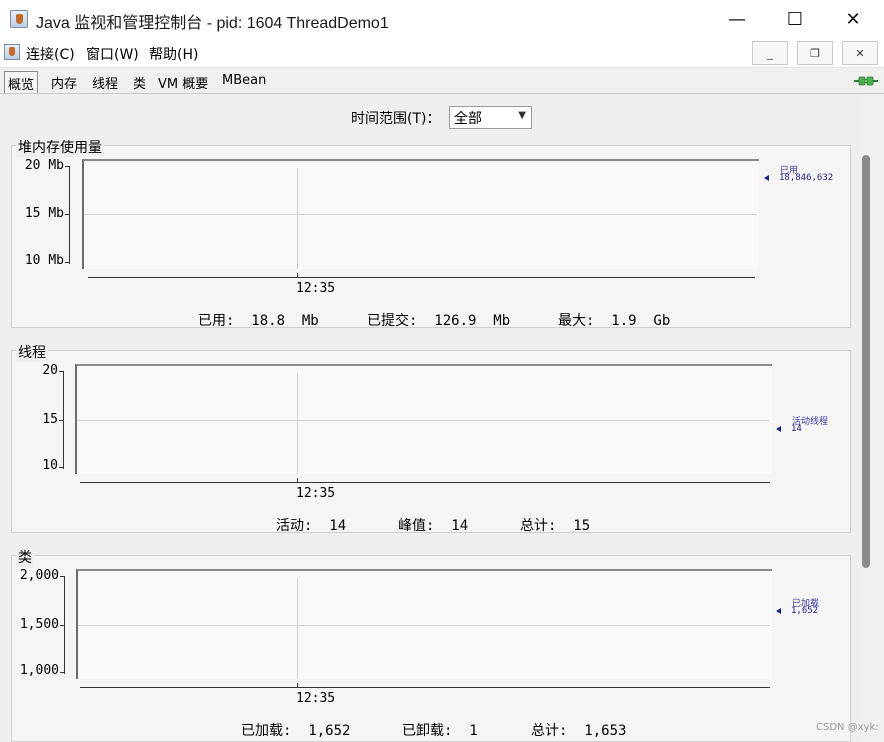 The width and height of the screenshot is (884, 742). Describe the element at coordinates (21, 82) in the screenshot. I see `tab-overview: 概览` at that location.